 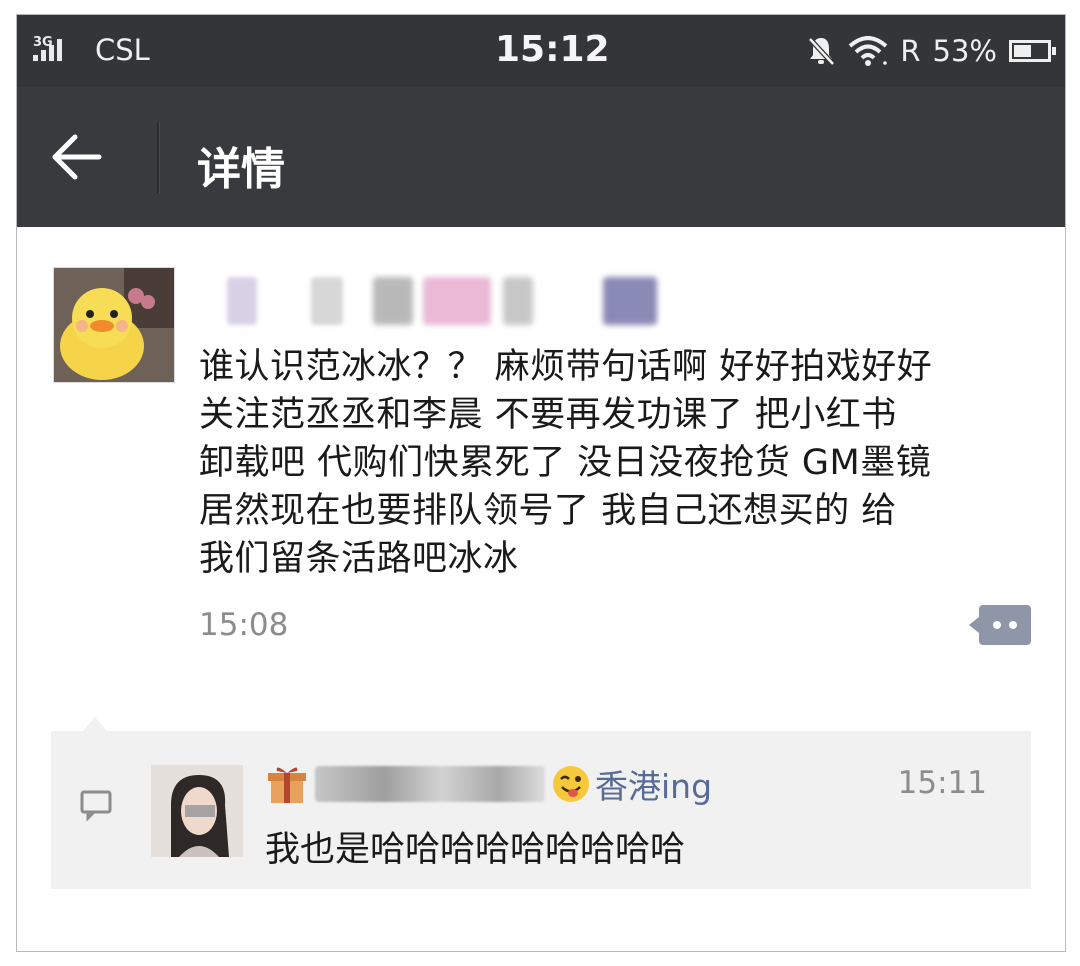 What do you see at coordinates (96, 804) in the screenshot?
I see `comment-icon` at bounding box center [96, 804].